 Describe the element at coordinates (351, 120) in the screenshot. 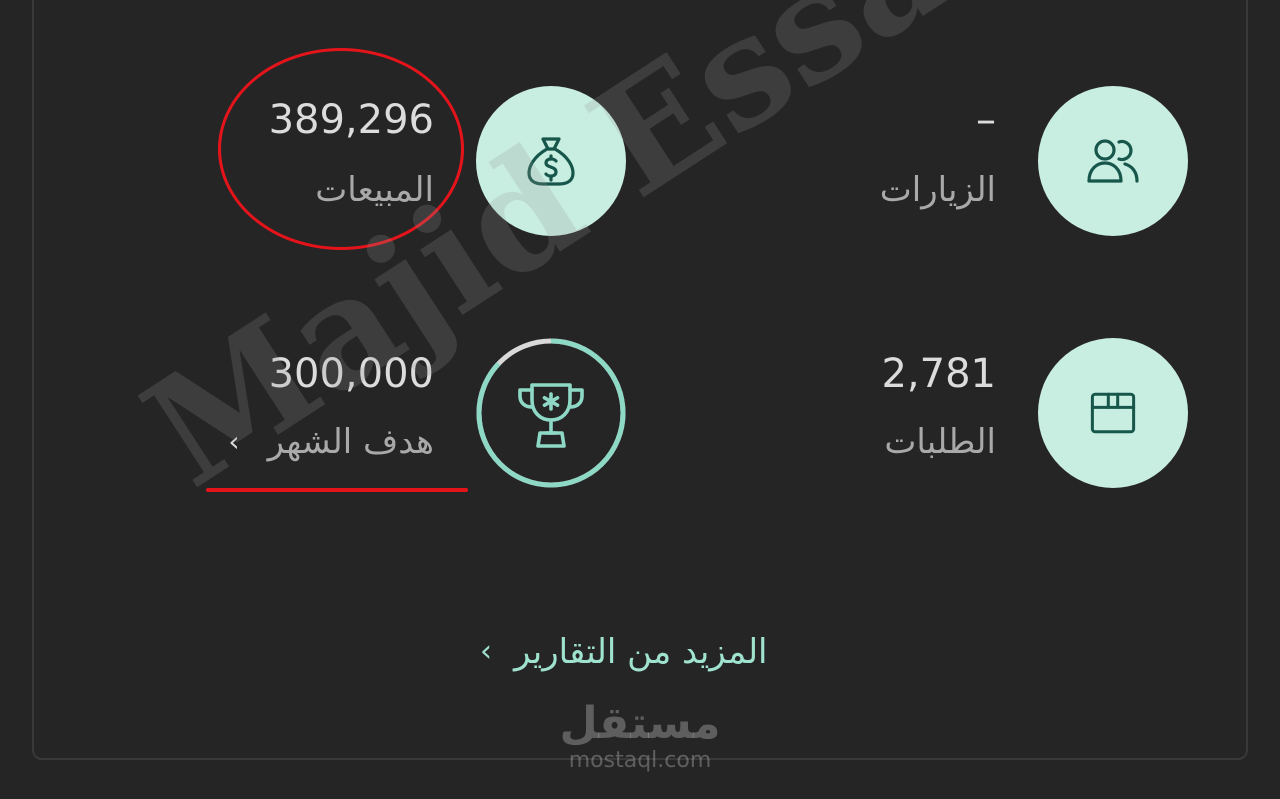

I see `sales-value: 389,296` at that location.